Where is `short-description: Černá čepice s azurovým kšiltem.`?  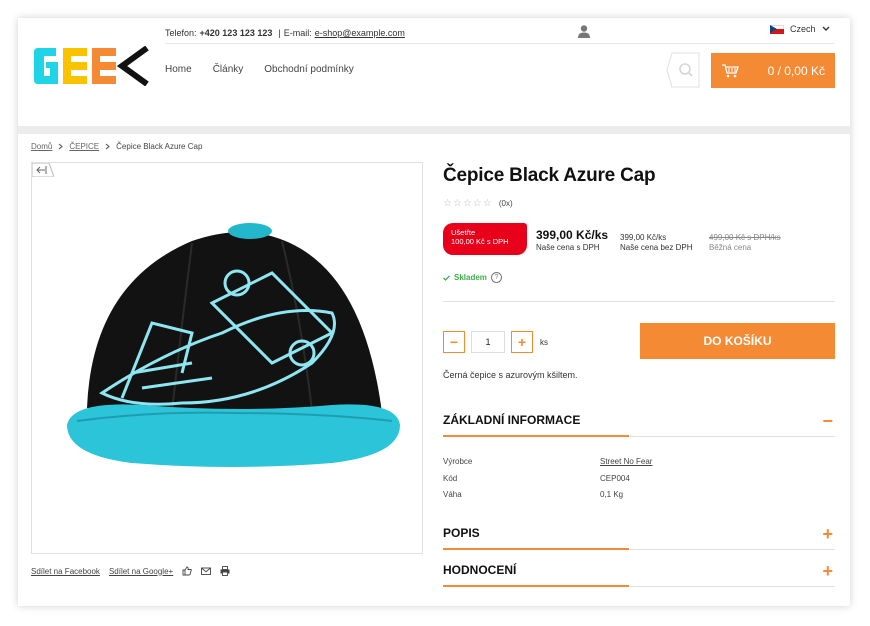 short-description: Černá čepice s azurovým kšiltem. is located at coordinates (510, 375).